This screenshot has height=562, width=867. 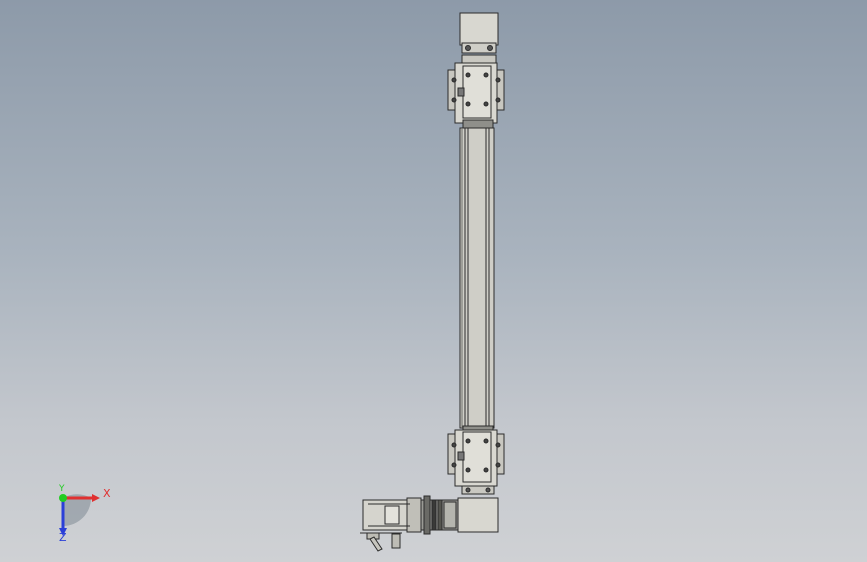 What do you see at coordinates (63, 537) in the screenshot?
I see `z-axis-label: Z` at bounding box center [63, 537].